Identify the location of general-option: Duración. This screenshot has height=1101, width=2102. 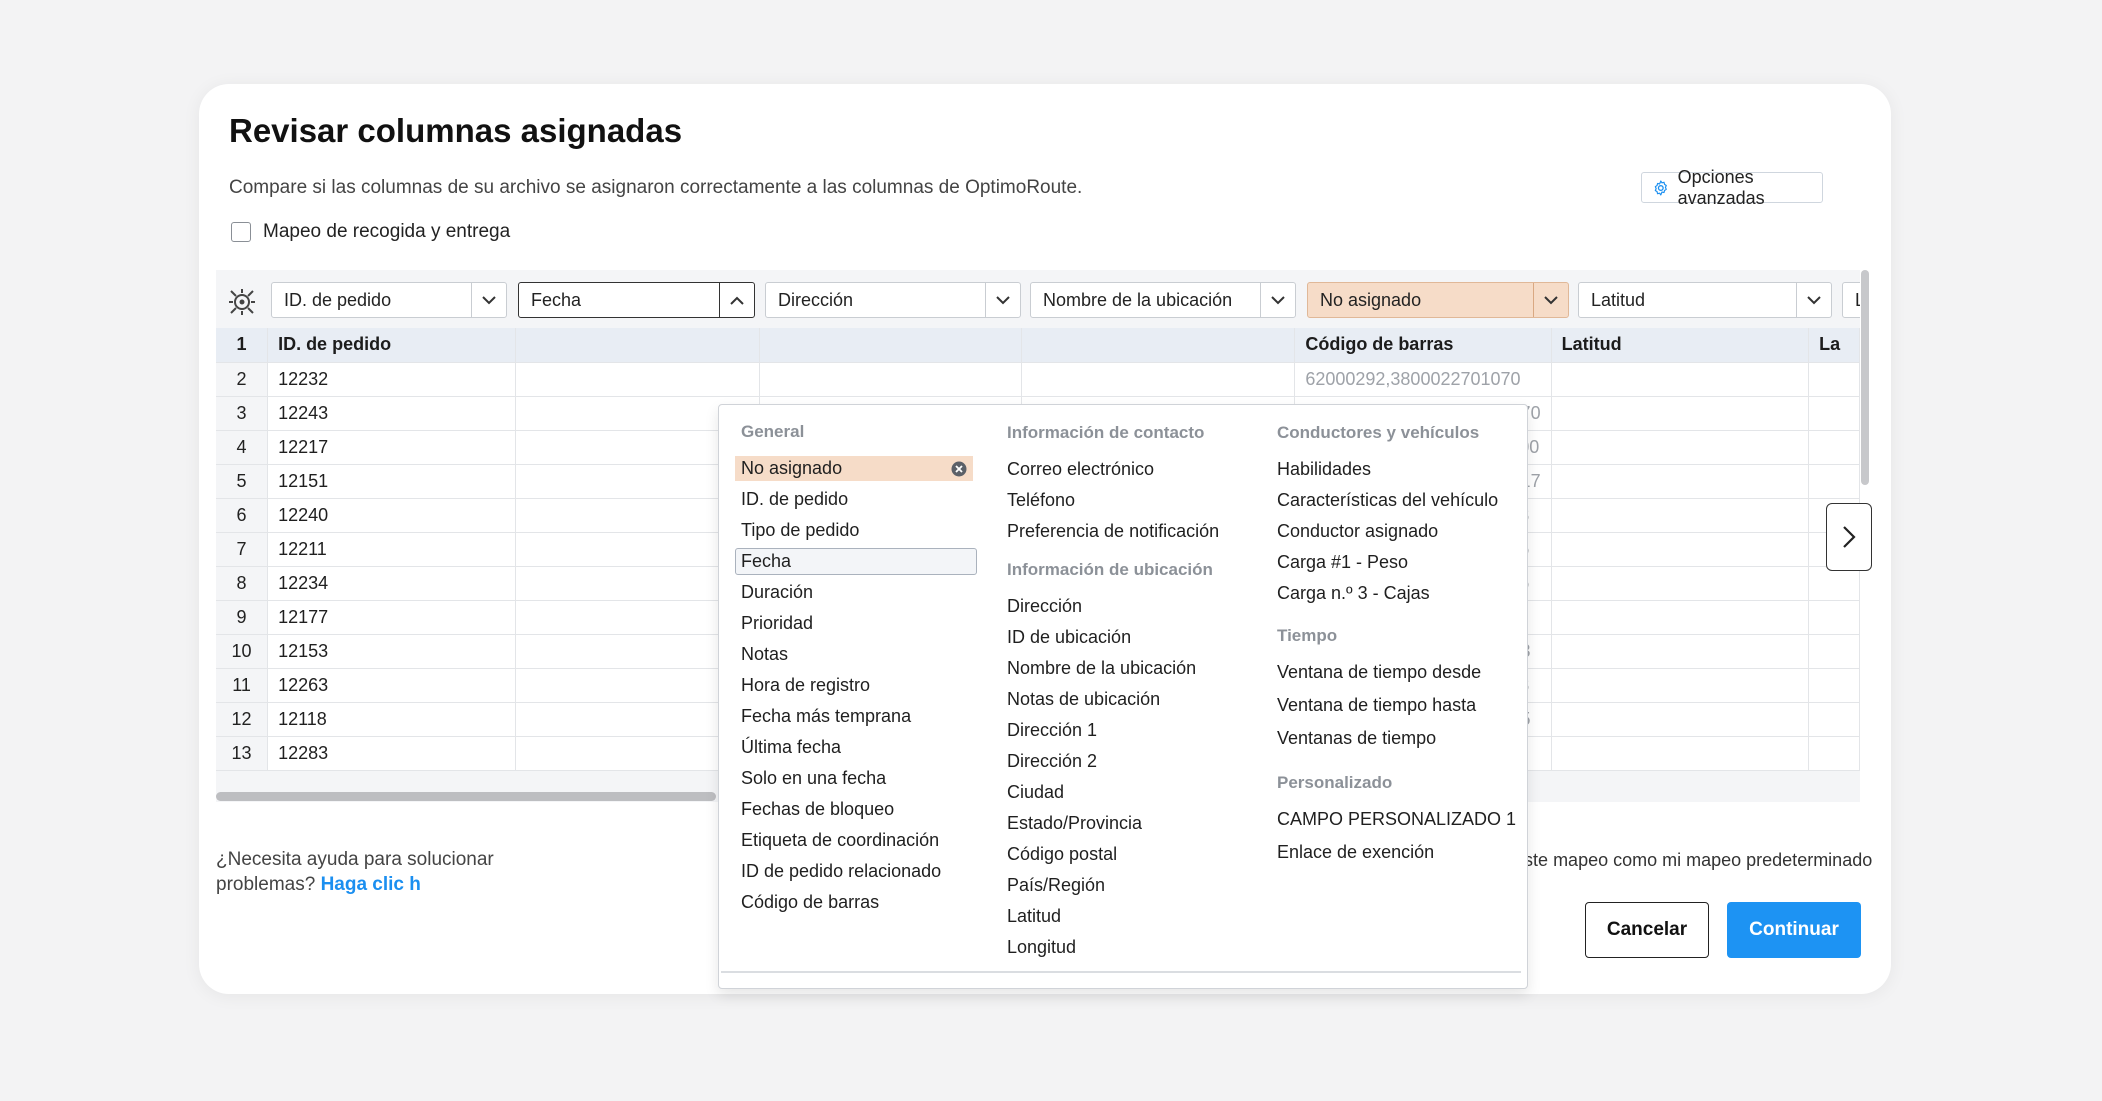
(777, 592).